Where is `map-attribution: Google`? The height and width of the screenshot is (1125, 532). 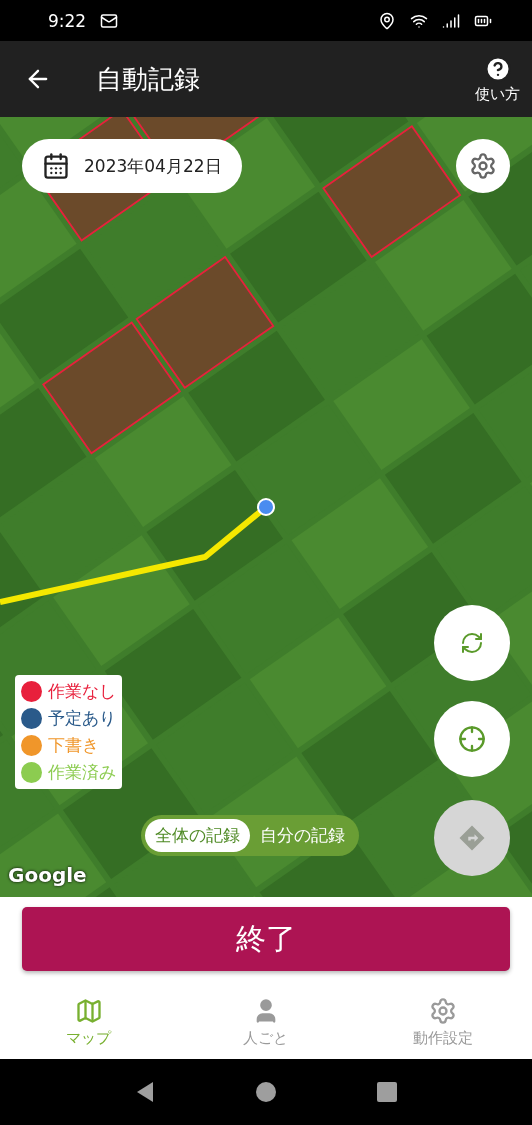 map-attribution: Google is located at coordinates (47, 875).